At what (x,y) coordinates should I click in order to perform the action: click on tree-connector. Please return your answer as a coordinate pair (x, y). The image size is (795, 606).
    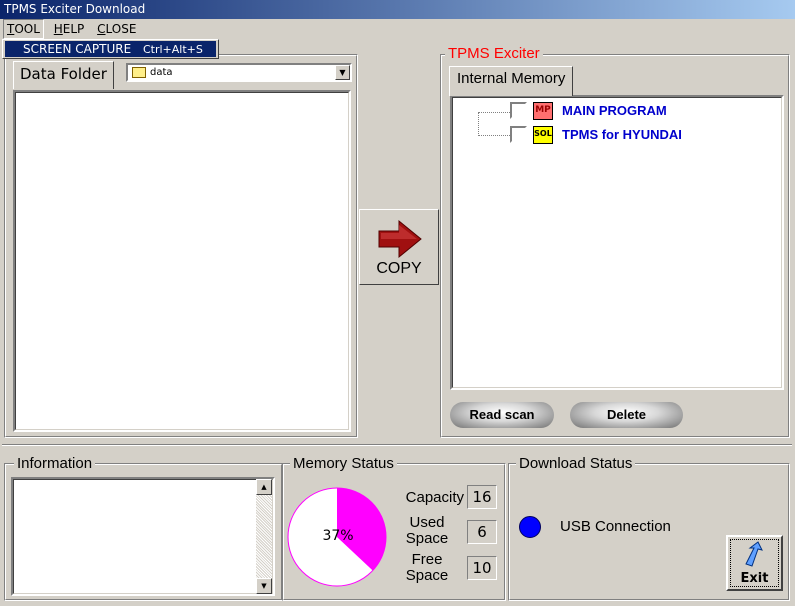
    Looking at the image, I should click on (494, 124).